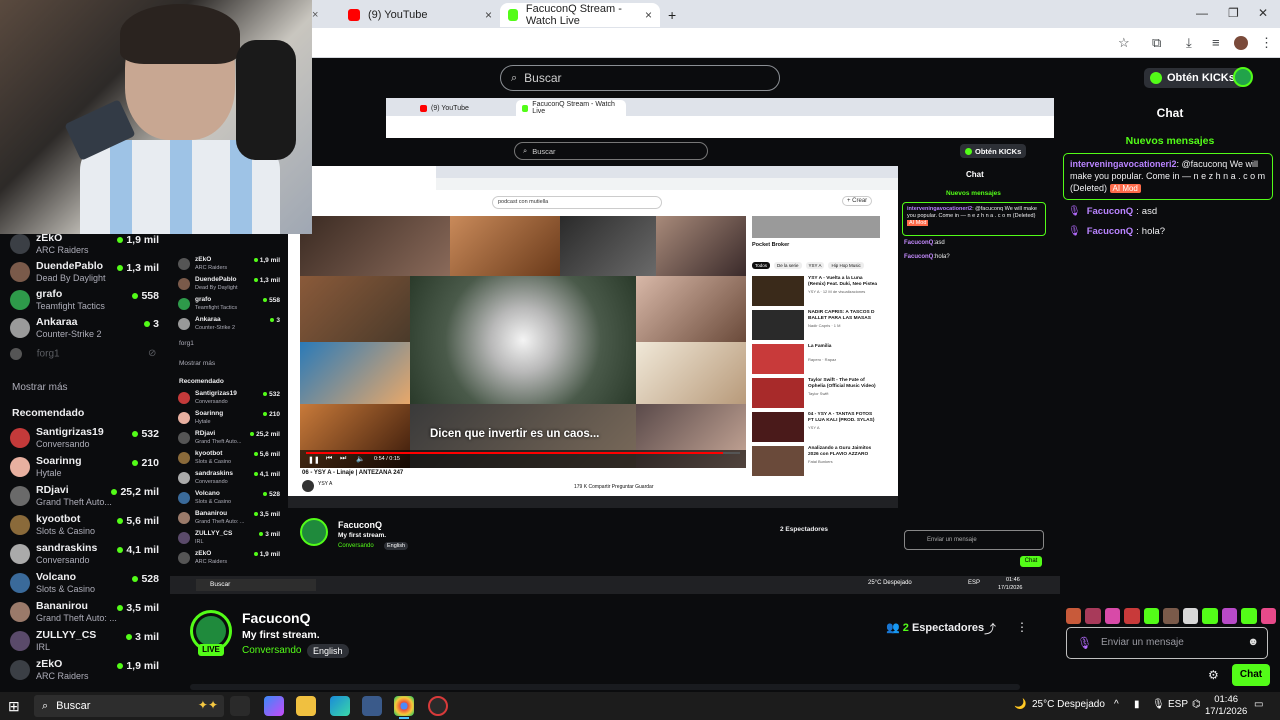  What do you see at coordinates (343, 458) in the screenshot?
I see `next-icon: ⏭` at bounding box center [343, 458].